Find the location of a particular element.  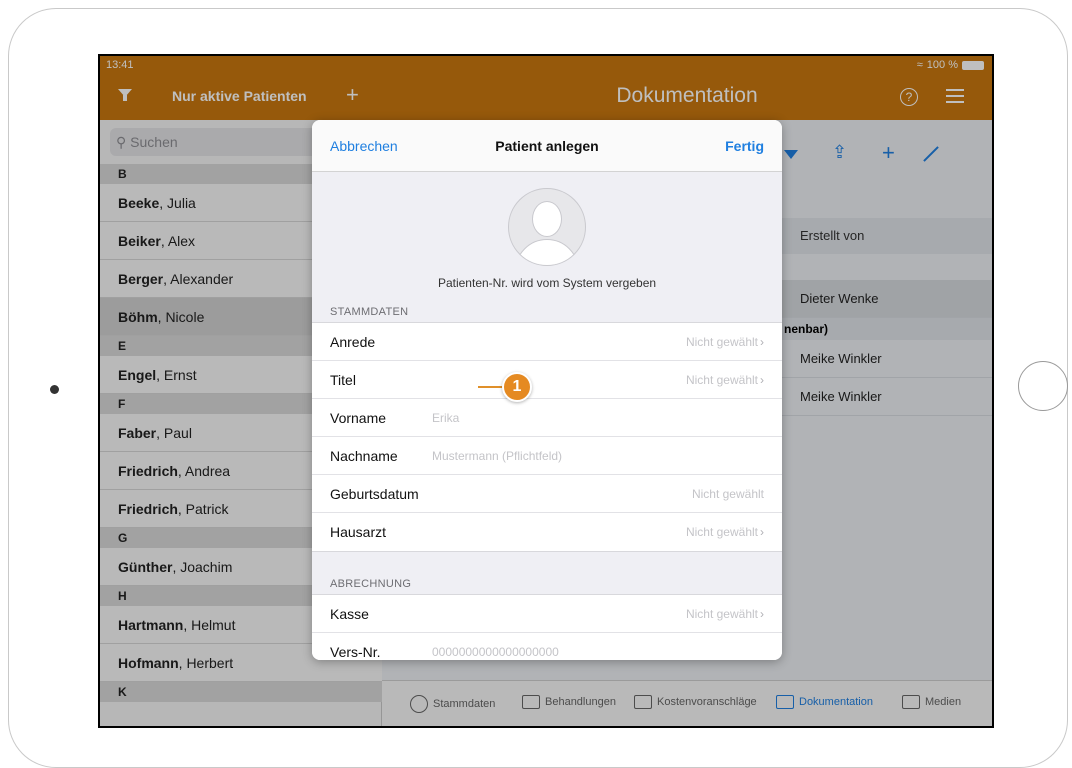

hausarzt-label: Hausarzt is located at coordinates (358, 532).